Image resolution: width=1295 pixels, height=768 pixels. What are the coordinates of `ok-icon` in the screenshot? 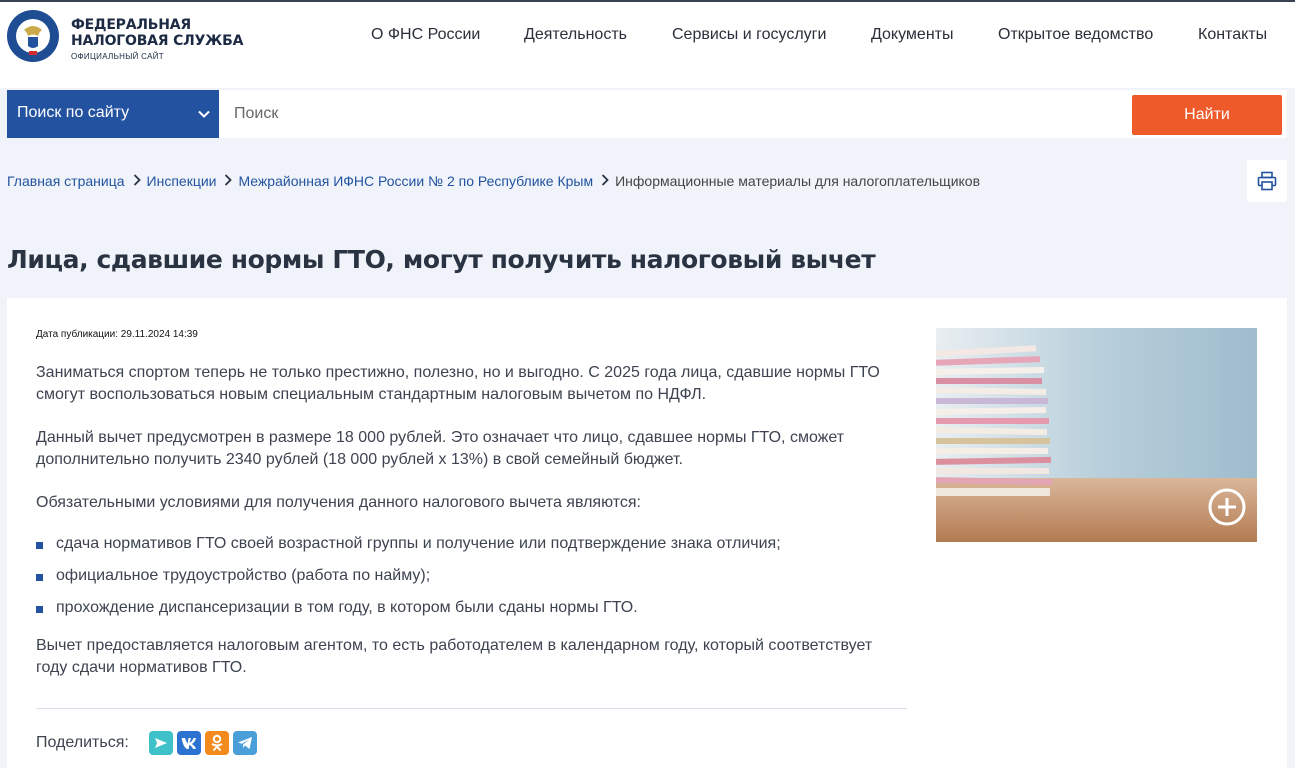 It's located at (217, 743).